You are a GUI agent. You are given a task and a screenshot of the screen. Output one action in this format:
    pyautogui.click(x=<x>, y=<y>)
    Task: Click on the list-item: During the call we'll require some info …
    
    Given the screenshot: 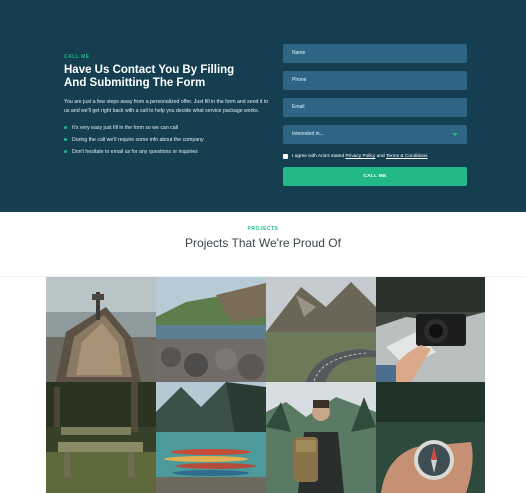 What is the action you would take?
    pyautogui.click(x=167, y=140)
    